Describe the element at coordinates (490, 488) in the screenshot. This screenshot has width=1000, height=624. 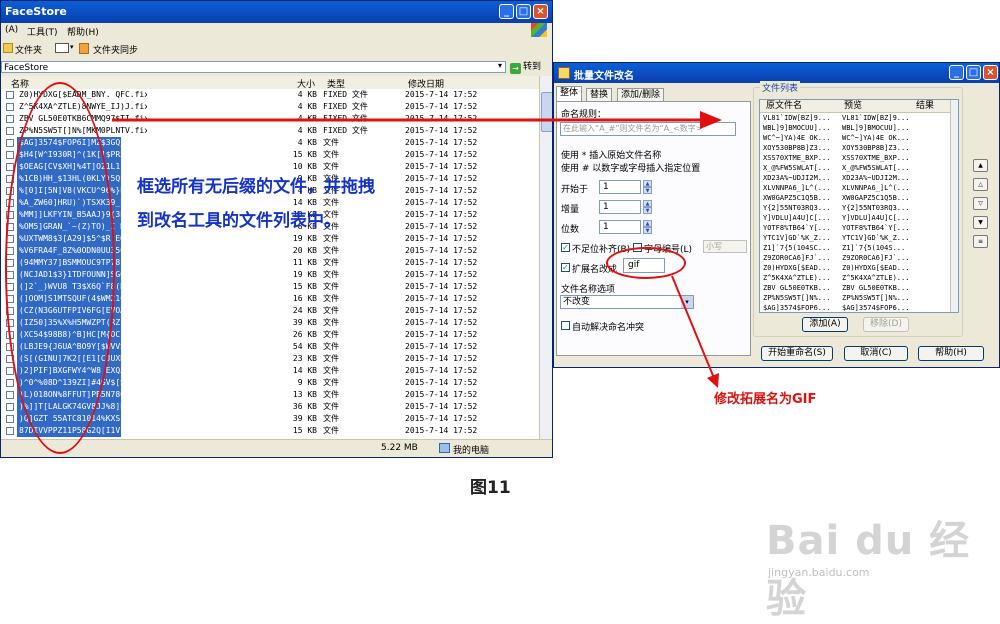
I see `figure-label: 图11` at that location.